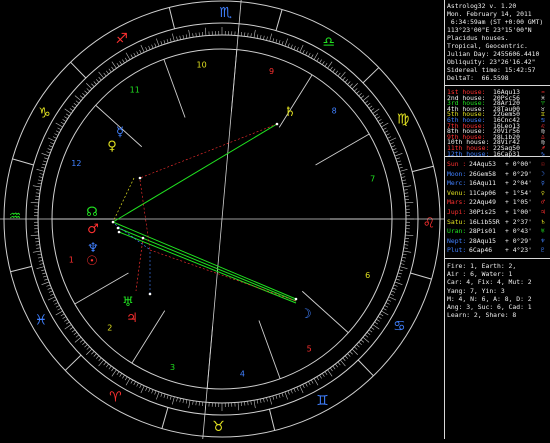  What do you see at coordinates (489, 307) in the screenshot?
I see `stat-line: Ang: 3, Suc: 6, Cad: 1` at bounding box center [489, 307].